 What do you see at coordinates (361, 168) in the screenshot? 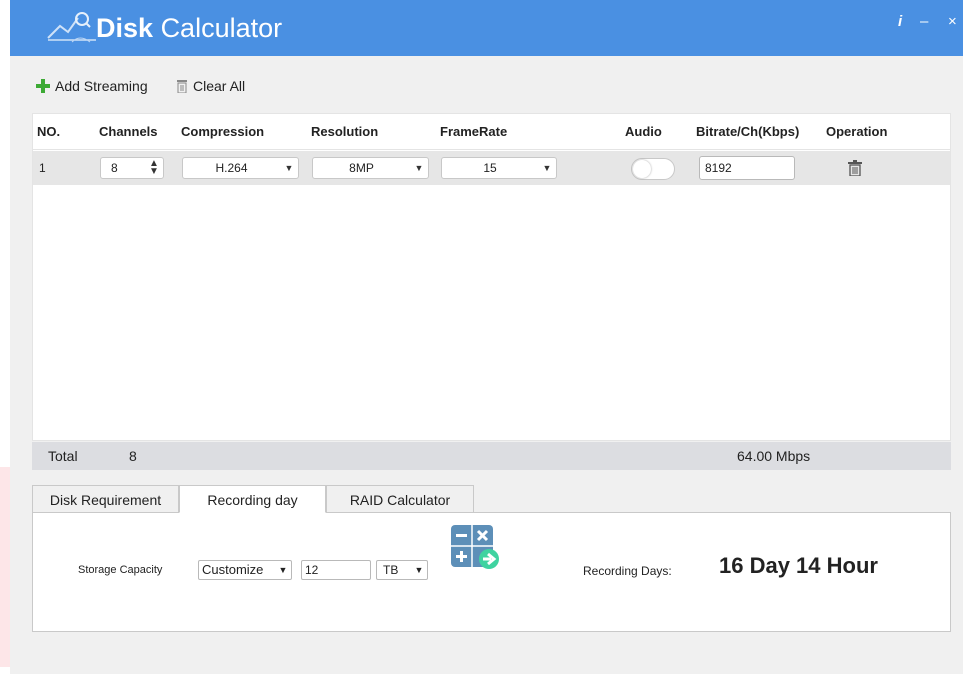
I see `resolution-value: 8MP` at bounding box center [361, 168].